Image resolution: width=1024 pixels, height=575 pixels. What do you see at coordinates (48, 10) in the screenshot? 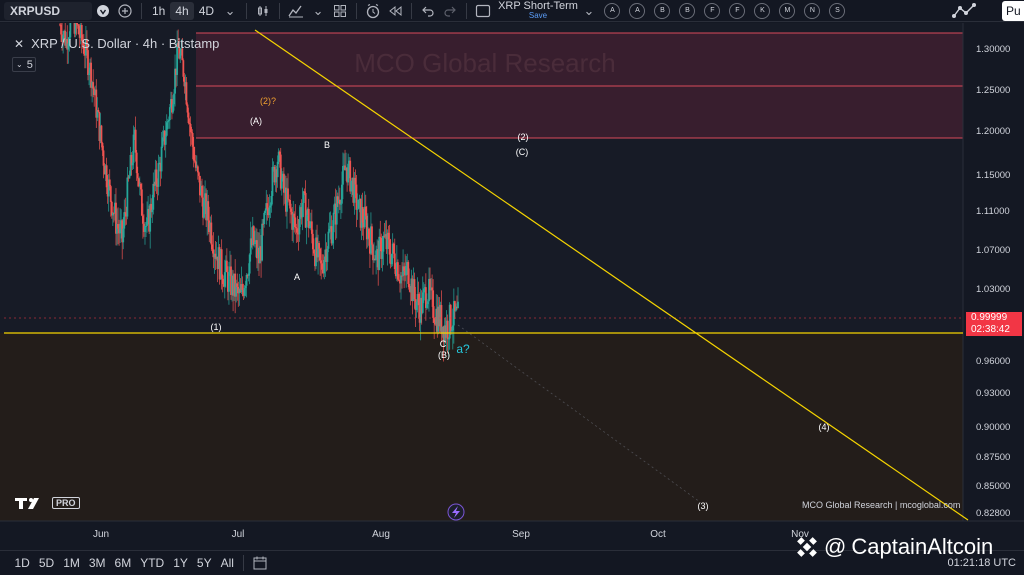
I see `symbol-search: XRPUSD` at bounding box center [48, 10].